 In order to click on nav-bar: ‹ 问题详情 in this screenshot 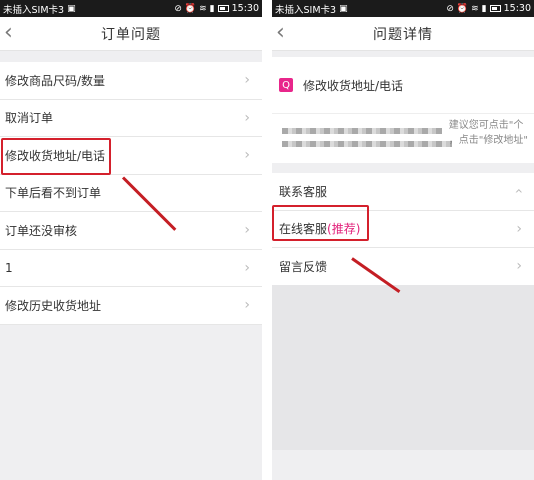, I will do `click(403, 34)`.